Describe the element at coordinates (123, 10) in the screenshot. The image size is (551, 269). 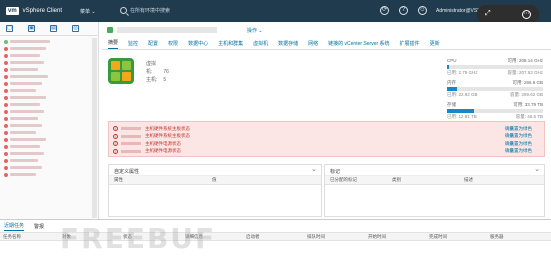
I see `search-icon` at that location.